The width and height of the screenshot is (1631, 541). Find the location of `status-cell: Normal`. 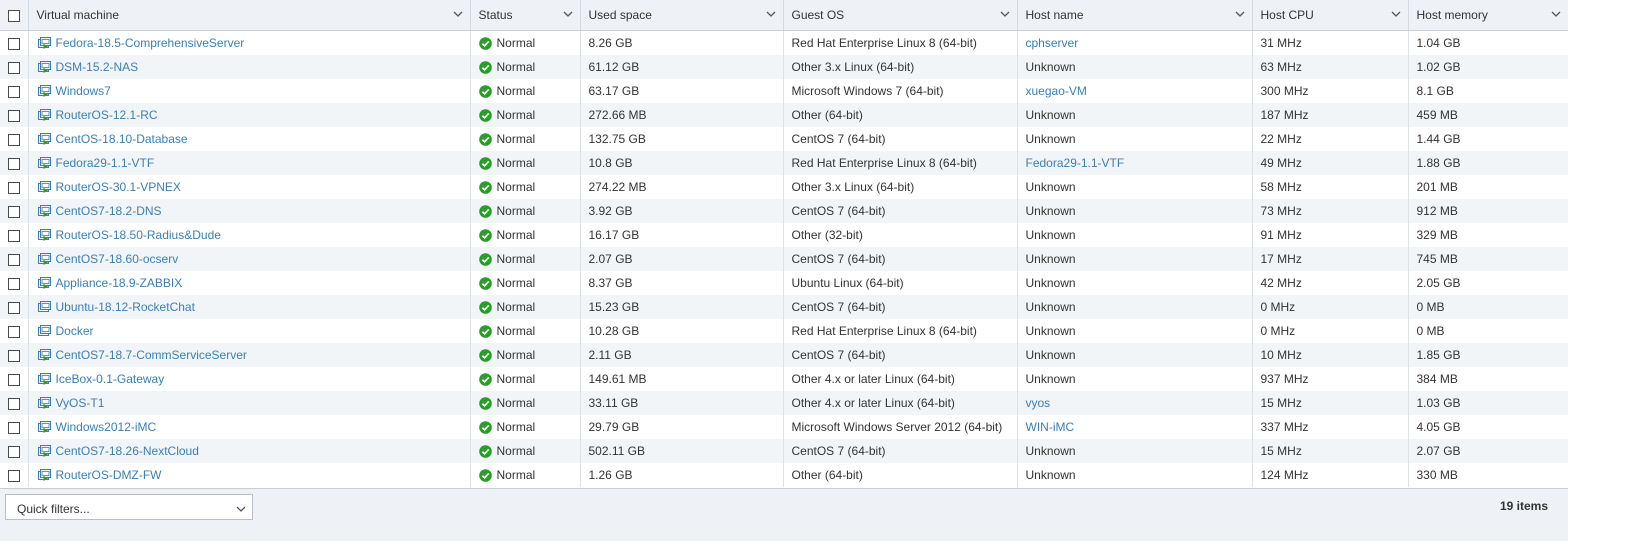

status-cell: Normal is located at coordinates (525, 259).